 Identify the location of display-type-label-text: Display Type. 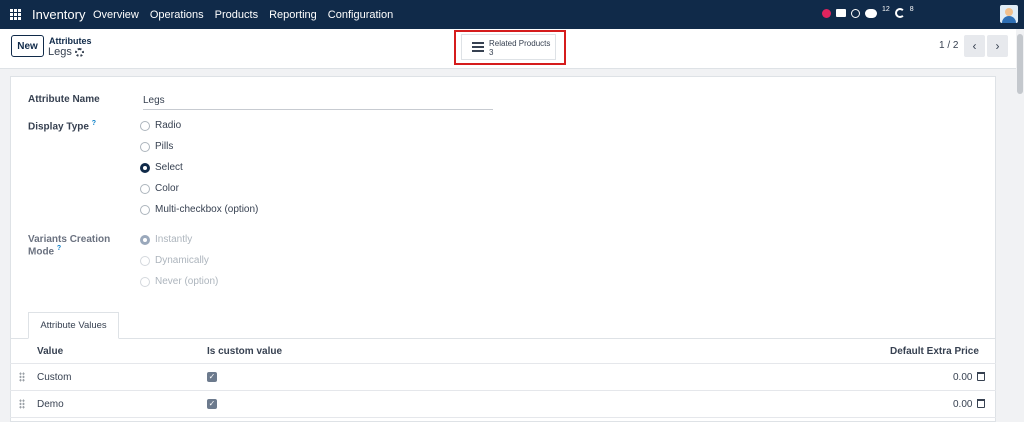
(58, 127).